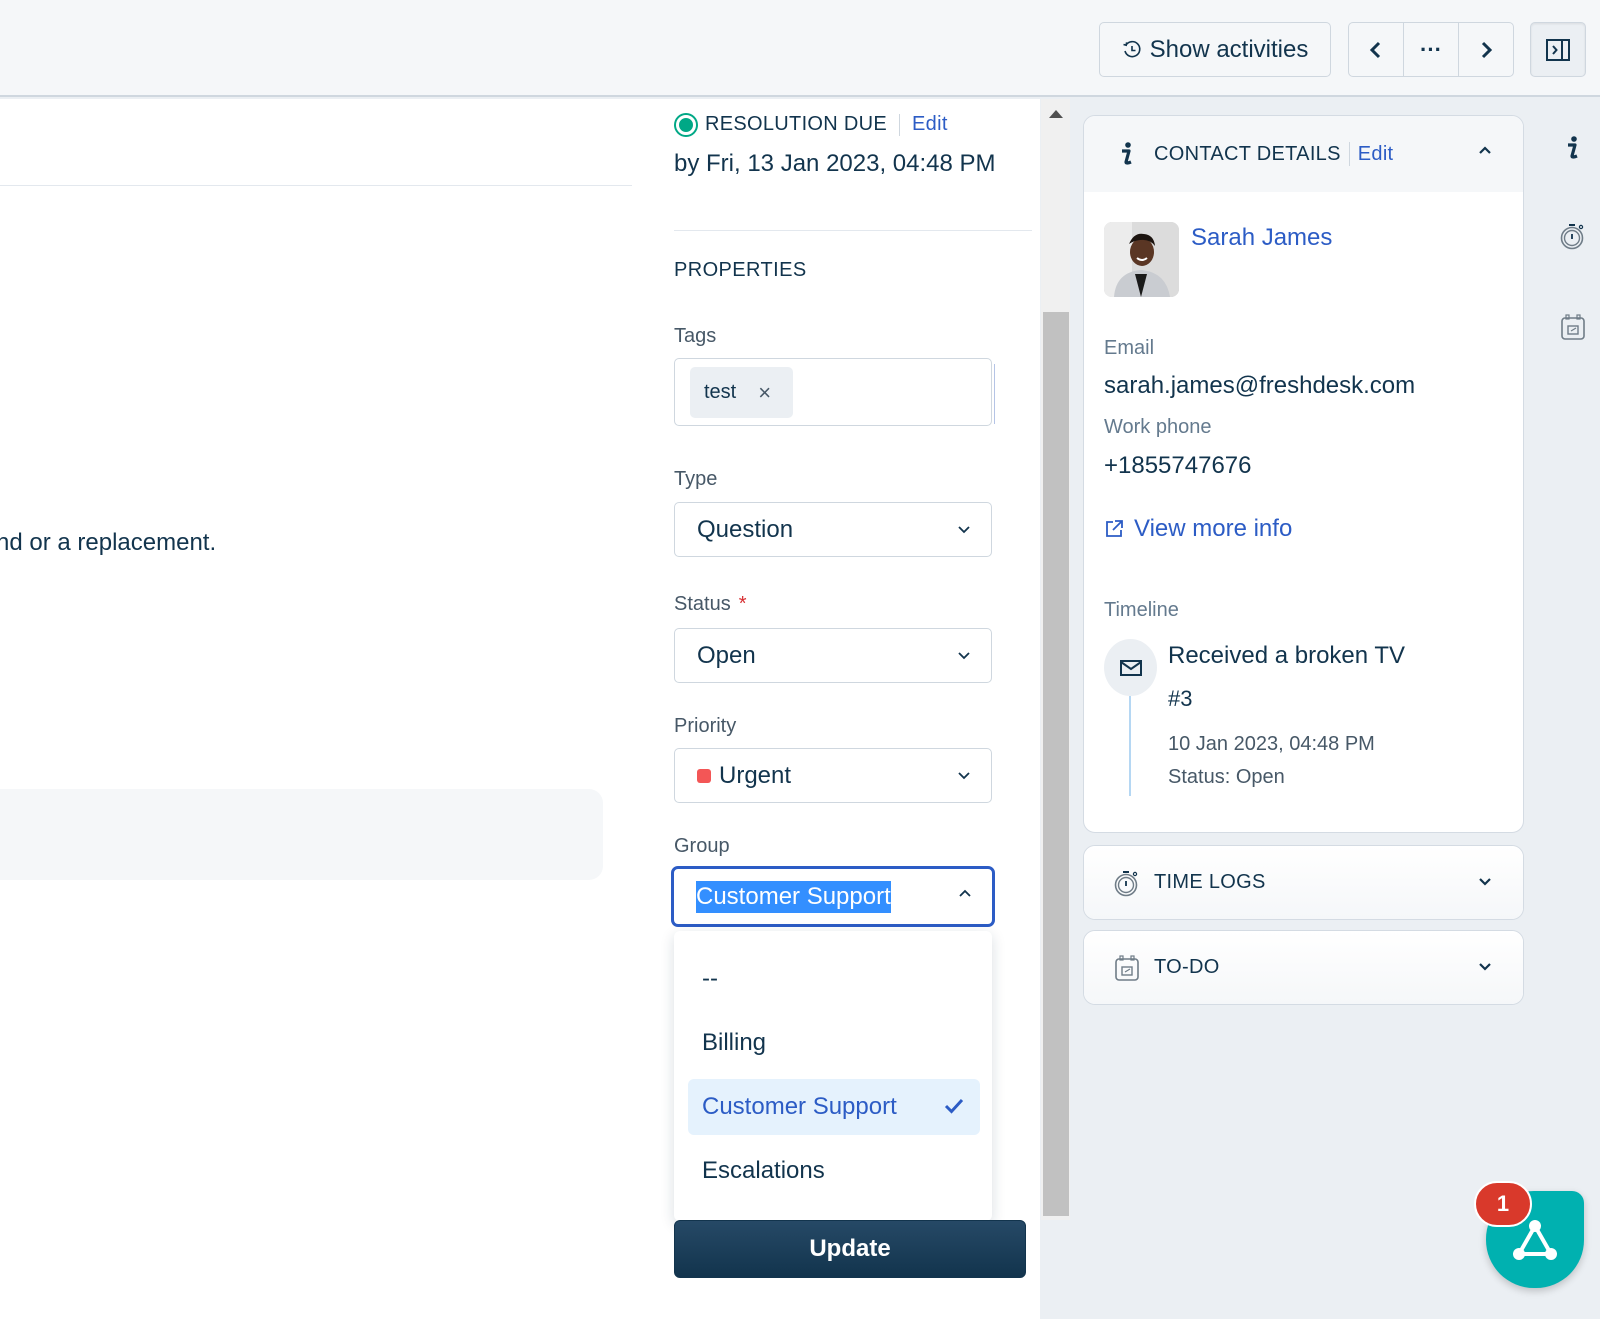 The image size is (1600, 1319). I want to click on required-mark: *, so click(742, 604).